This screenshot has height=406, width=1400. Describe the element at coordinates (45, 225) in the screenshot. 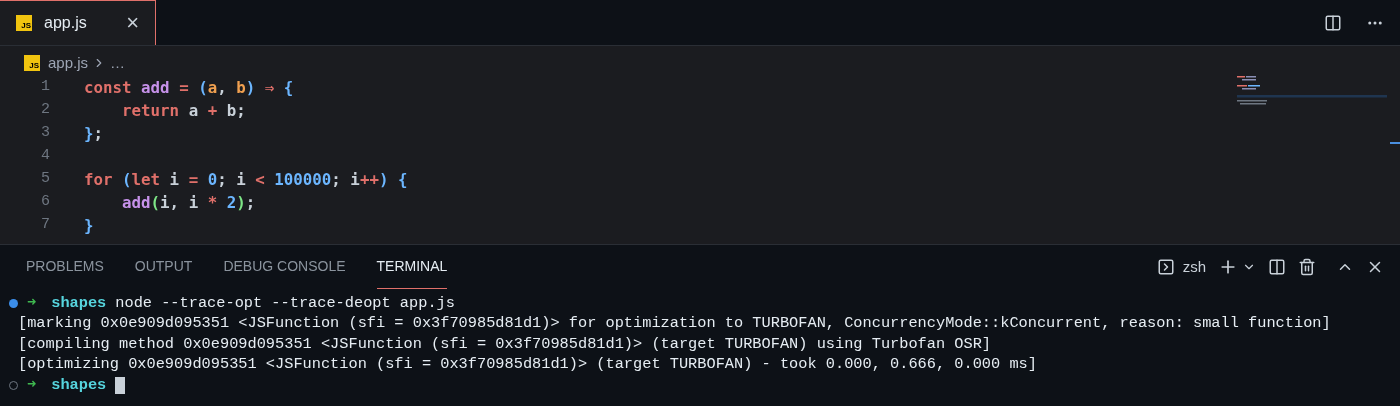

I see `line-number: 7` at that location.